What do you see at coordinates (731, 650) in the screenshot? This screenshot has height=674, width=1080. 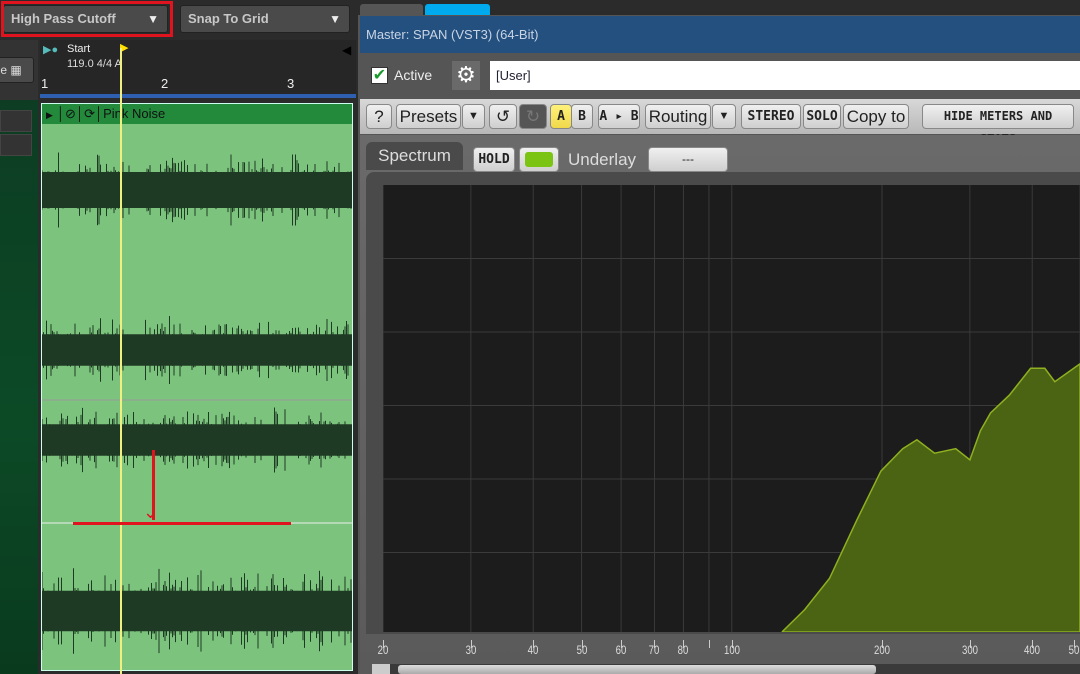 I see `axis-tick-label: 100` at bounding box center [731, 650].